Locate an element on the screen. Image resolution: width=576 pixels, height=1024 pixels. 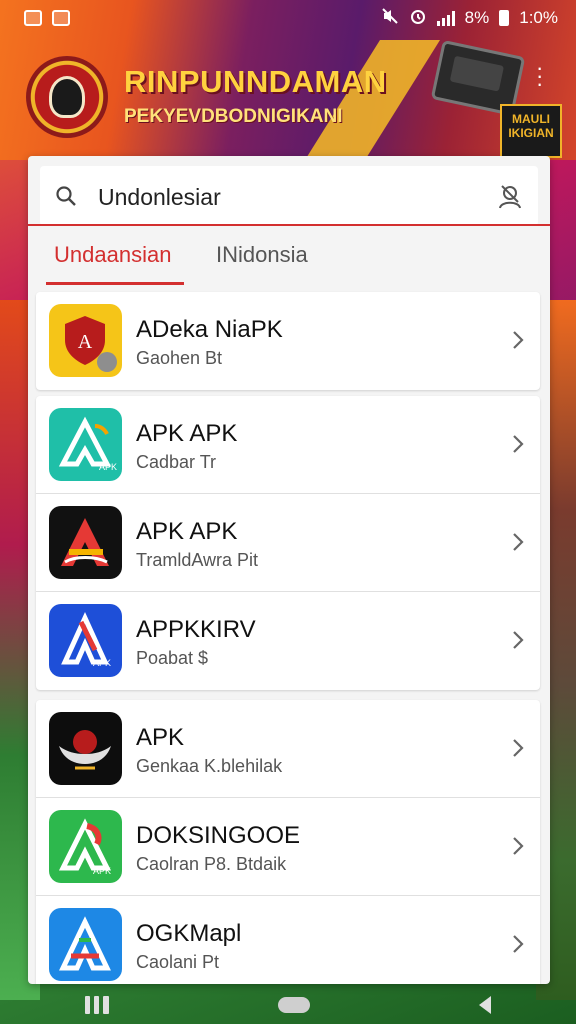
tab-indonesia: INidonsia is located at coordinates (262, 262).